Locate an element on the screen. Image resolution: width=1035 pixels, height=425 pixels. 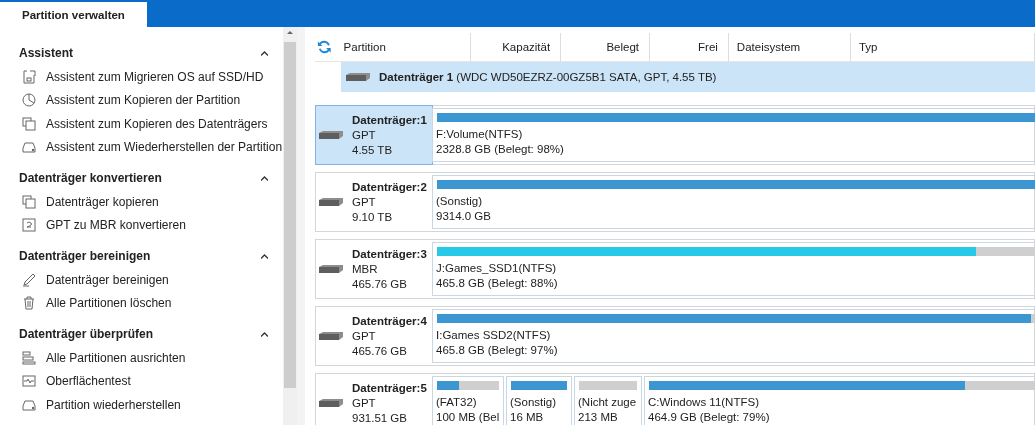
disk-info: Datenträger:4 GPT 465.76 GB is located at coordinates (374, 336).